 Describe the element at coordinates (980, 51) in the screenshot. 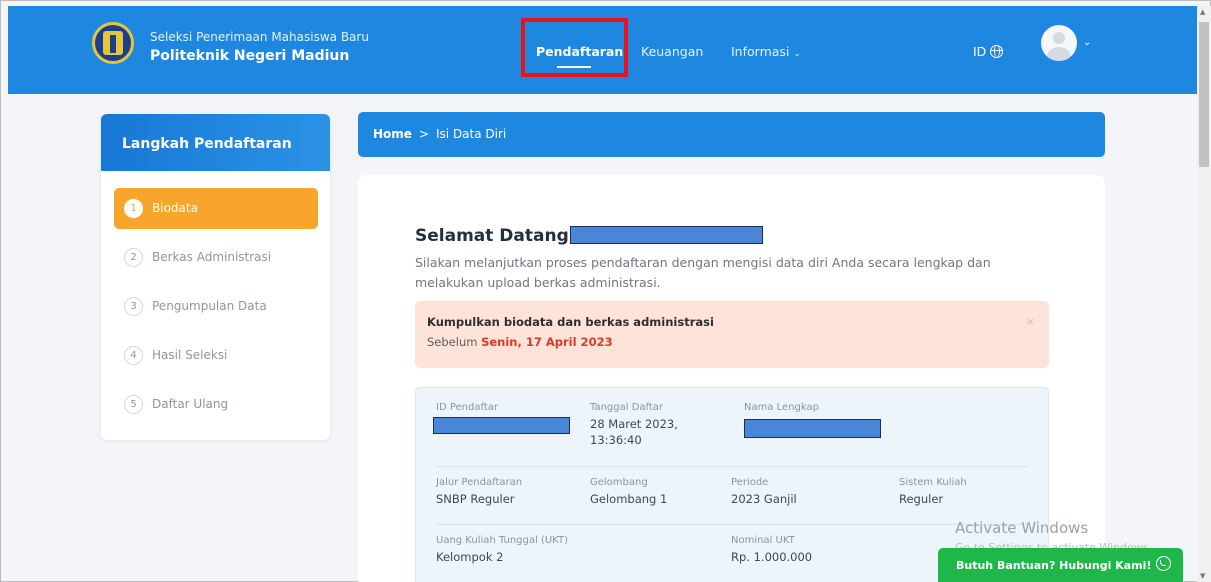

I see `language-label: ID` at that location.